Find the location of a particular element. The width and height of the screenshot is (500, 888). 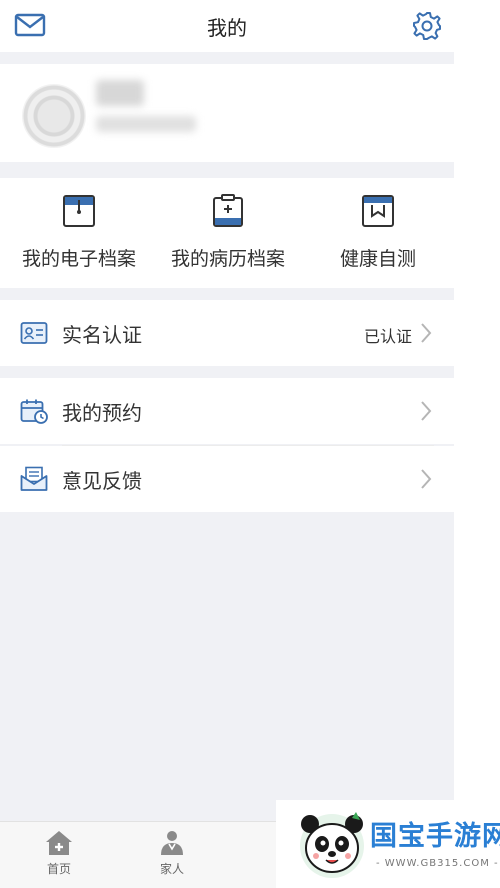

user-name-blurred is located at coordinates (120, 93).